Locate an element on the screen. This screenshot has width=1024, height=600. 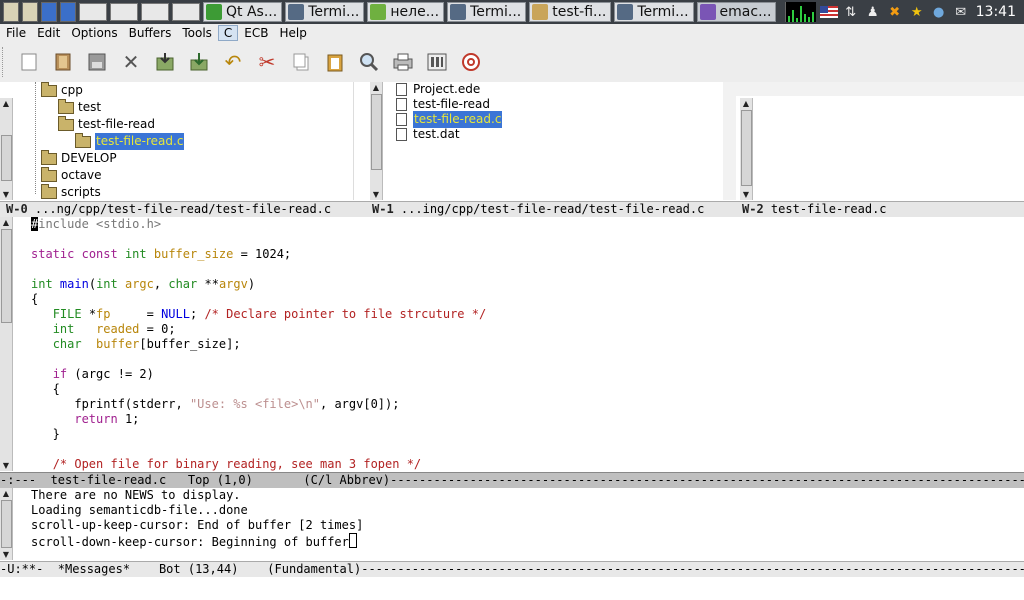
launcher-browser-icon is located at coordinates (49, 12).